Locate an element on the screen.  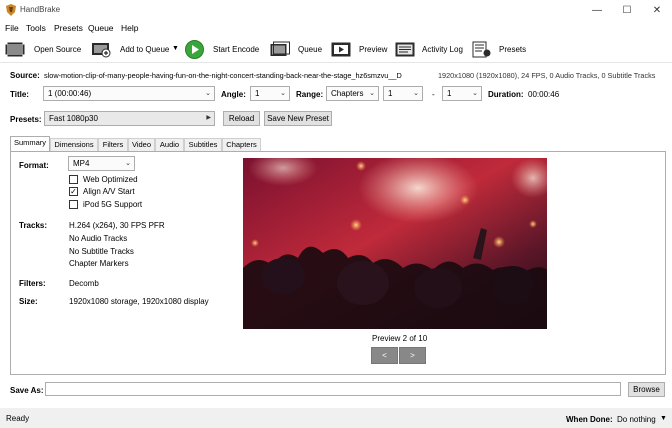
preview-icon is located at coordinates (341, 49).